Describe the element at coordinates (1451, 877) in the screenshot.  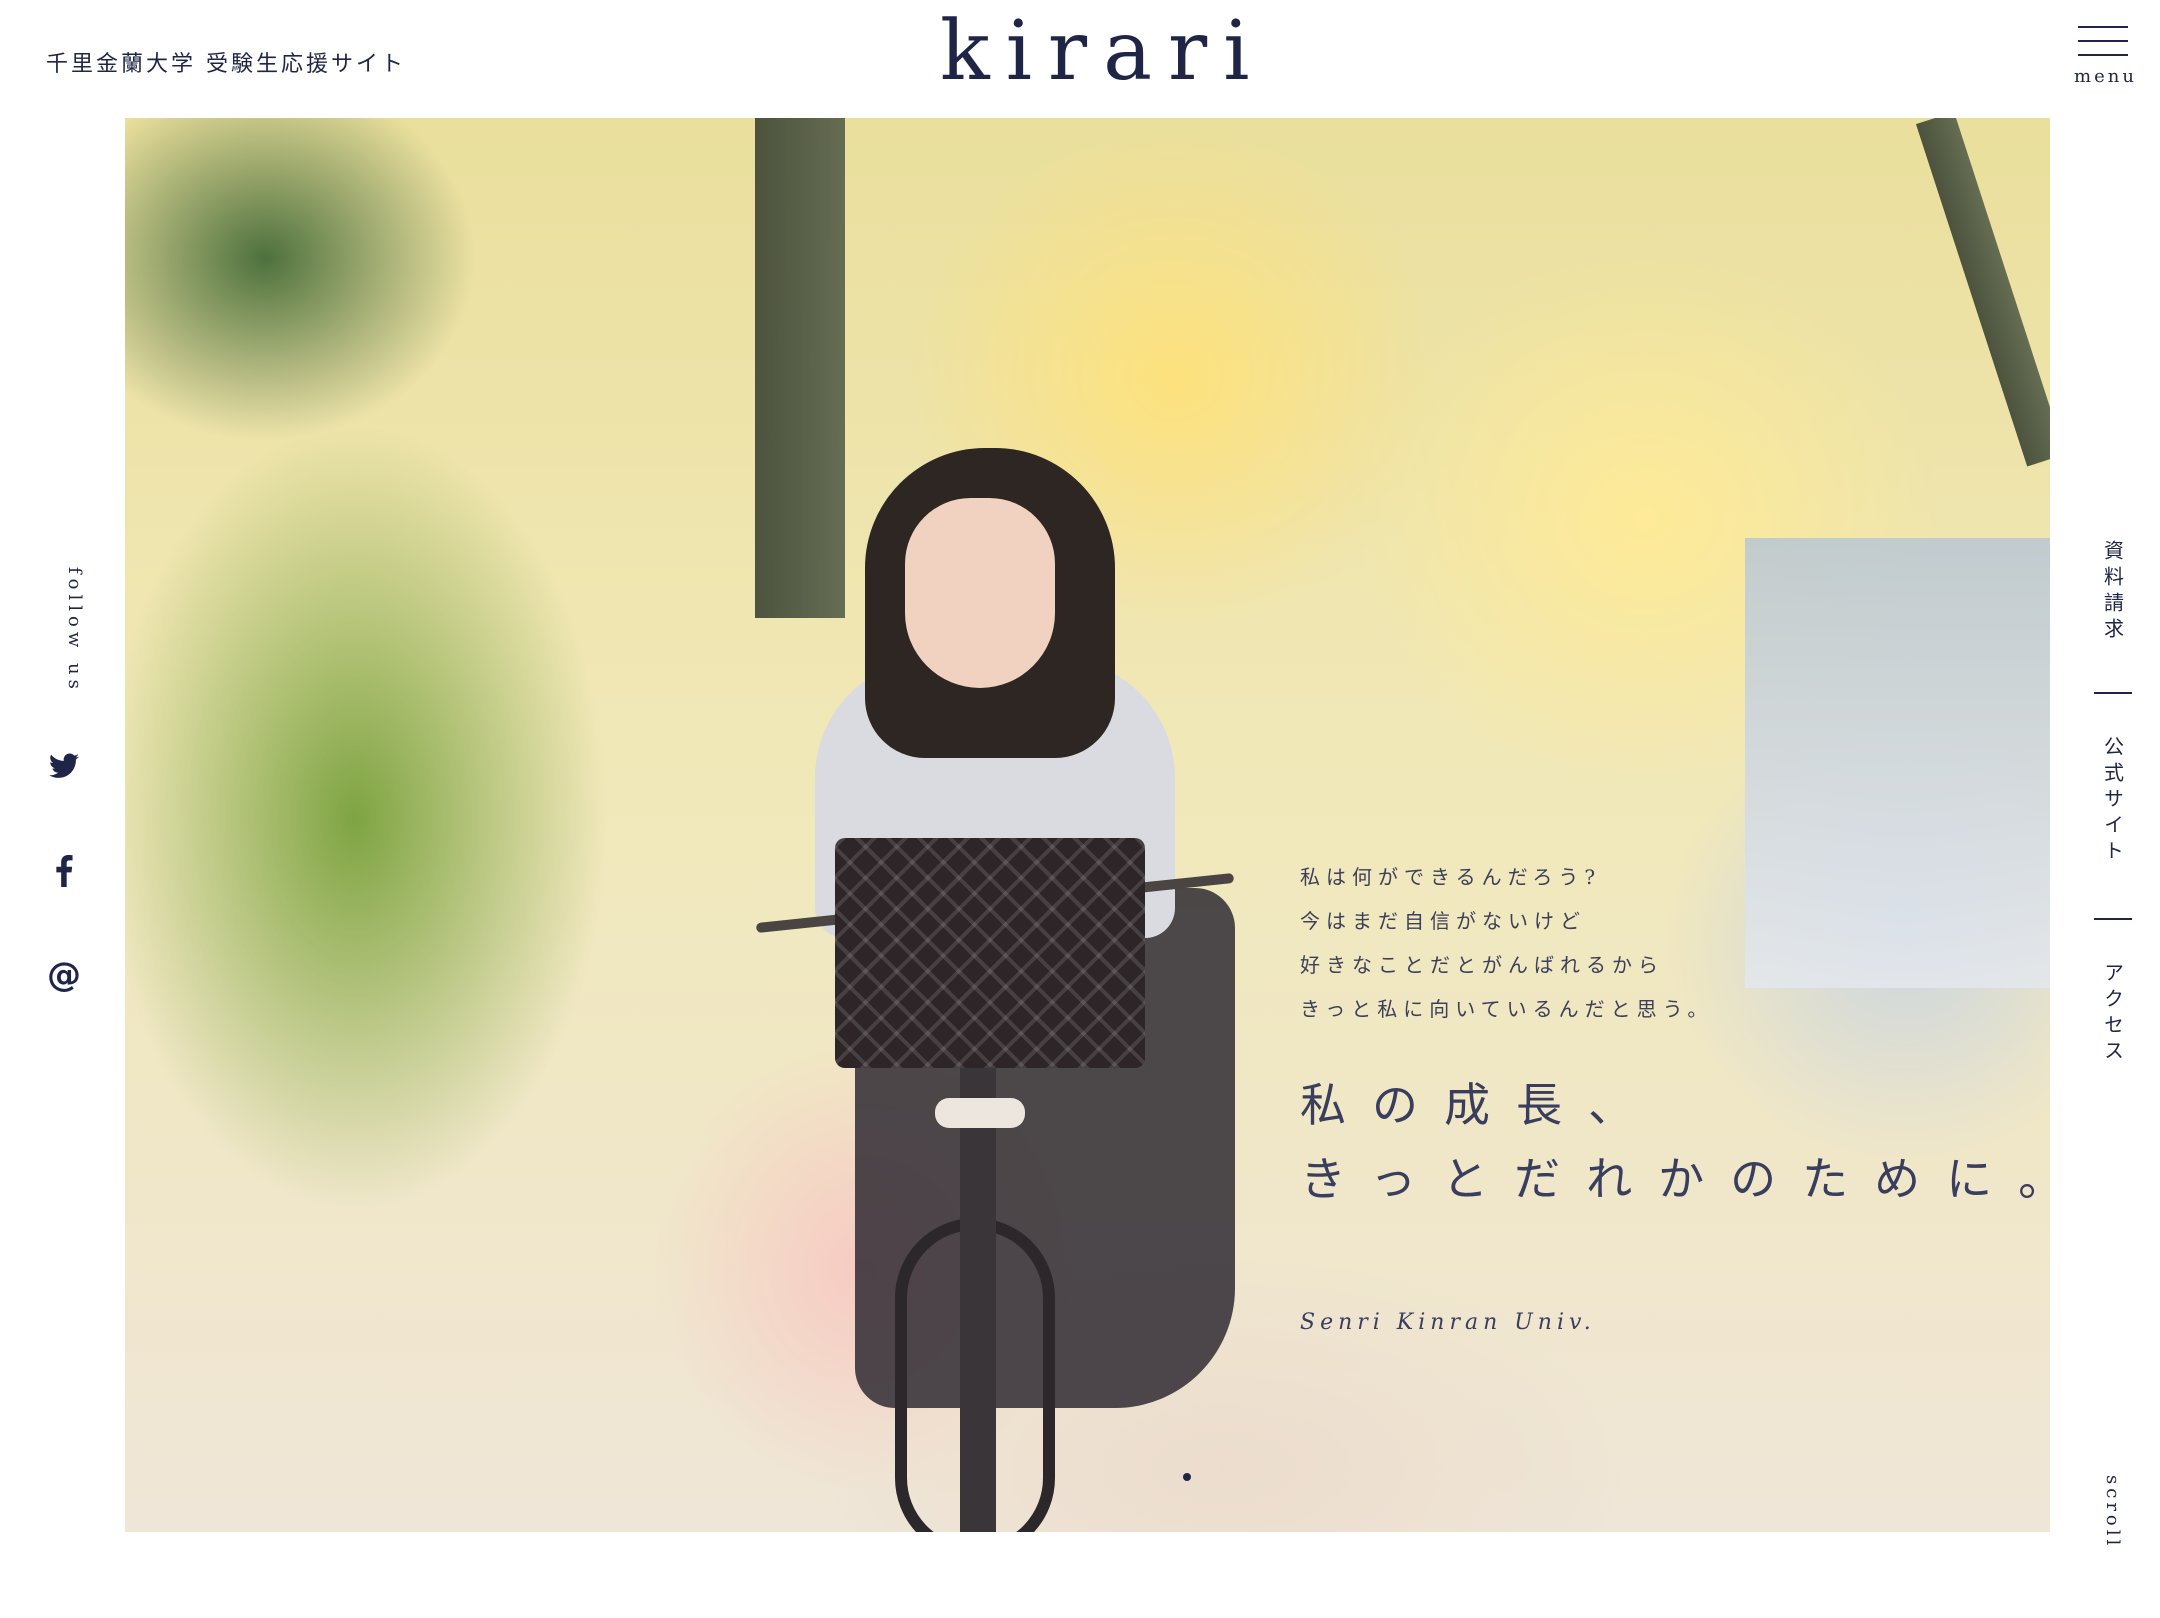
I see `sub-copy-line: 私は何ができるんだろう?` at that location.